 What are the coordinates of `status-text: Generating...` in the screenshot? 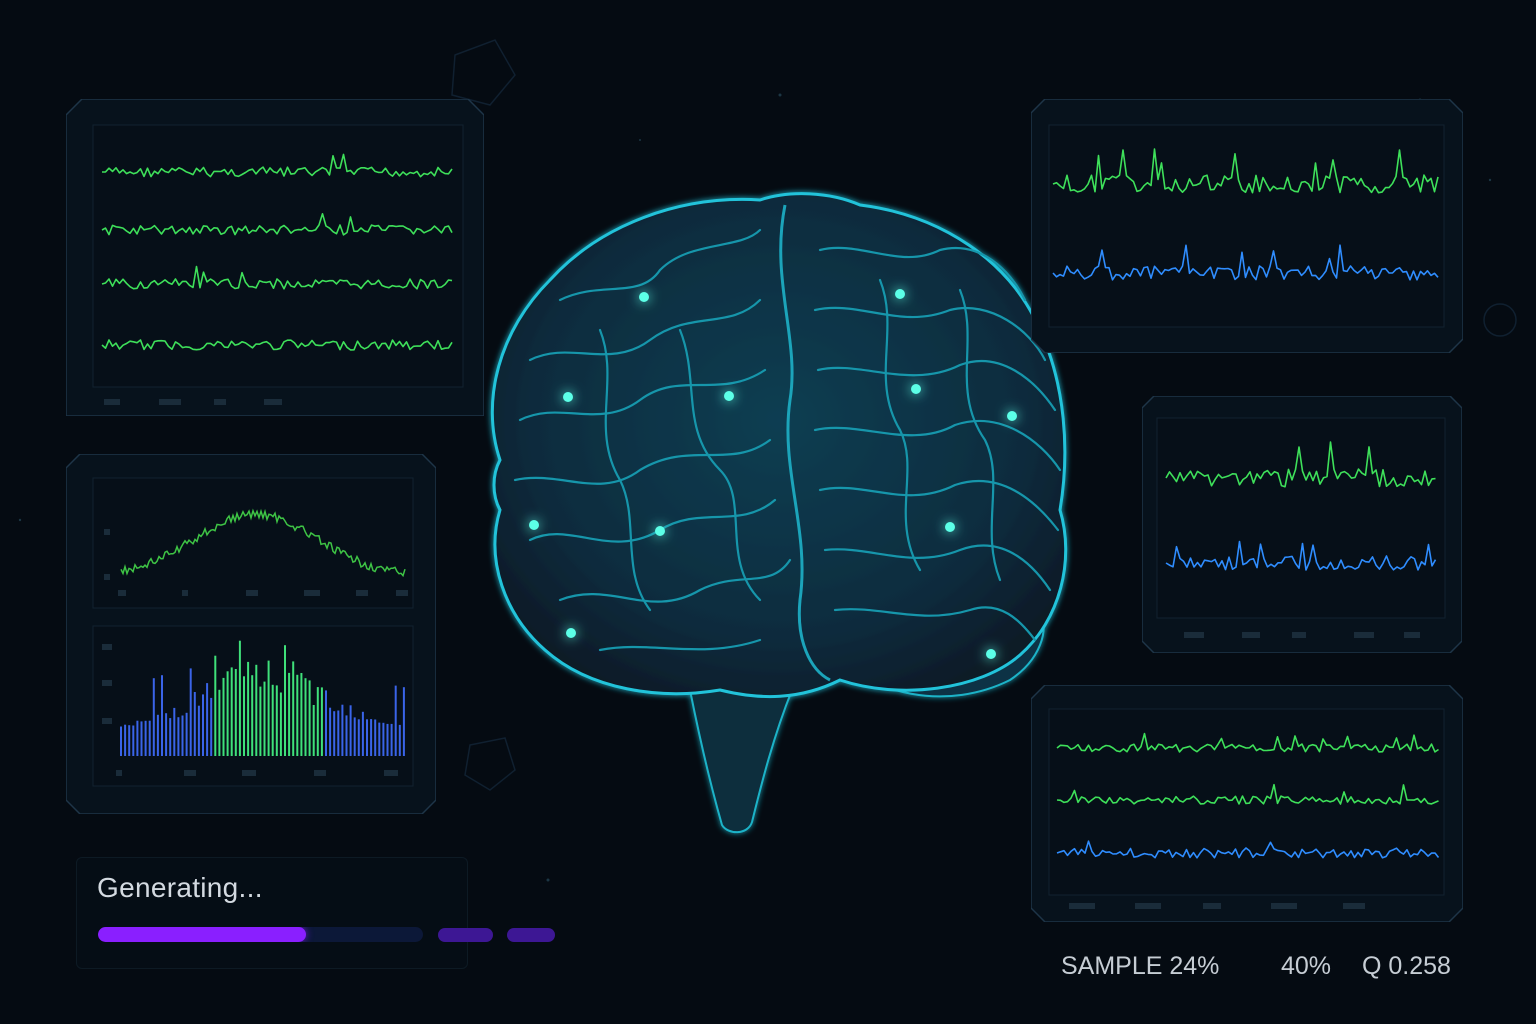 It's located at (180, 887).